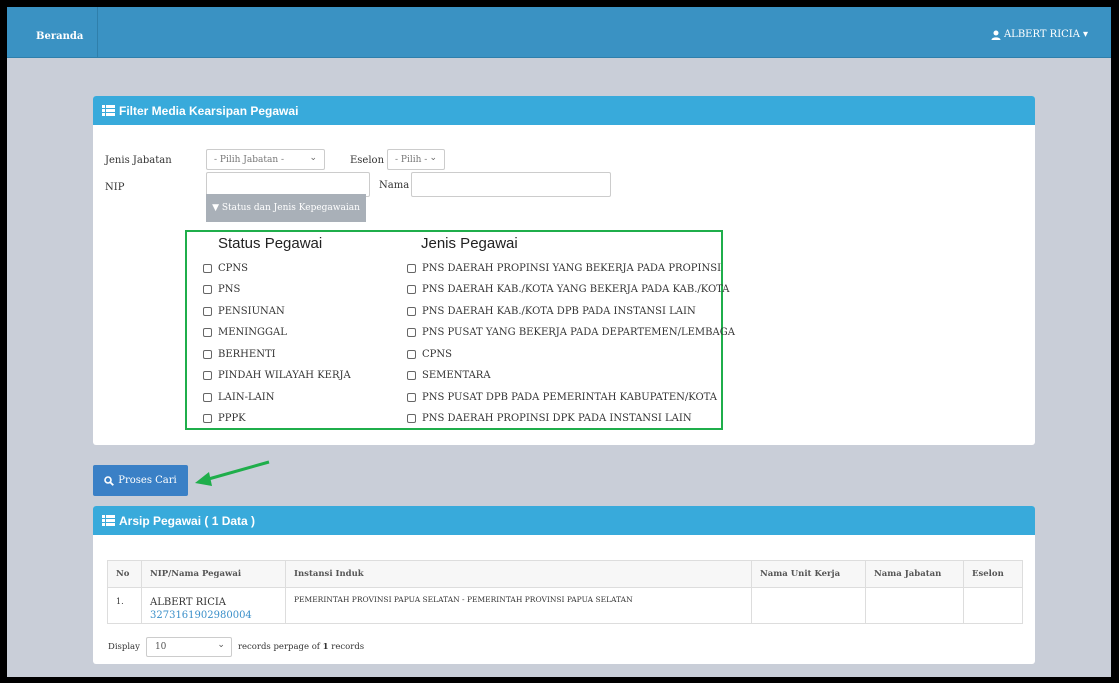 This screenshot has height=683, width=1119. I want to click on column-header-unit-kerja: Nama Unit Kerja, so click(808, 574).